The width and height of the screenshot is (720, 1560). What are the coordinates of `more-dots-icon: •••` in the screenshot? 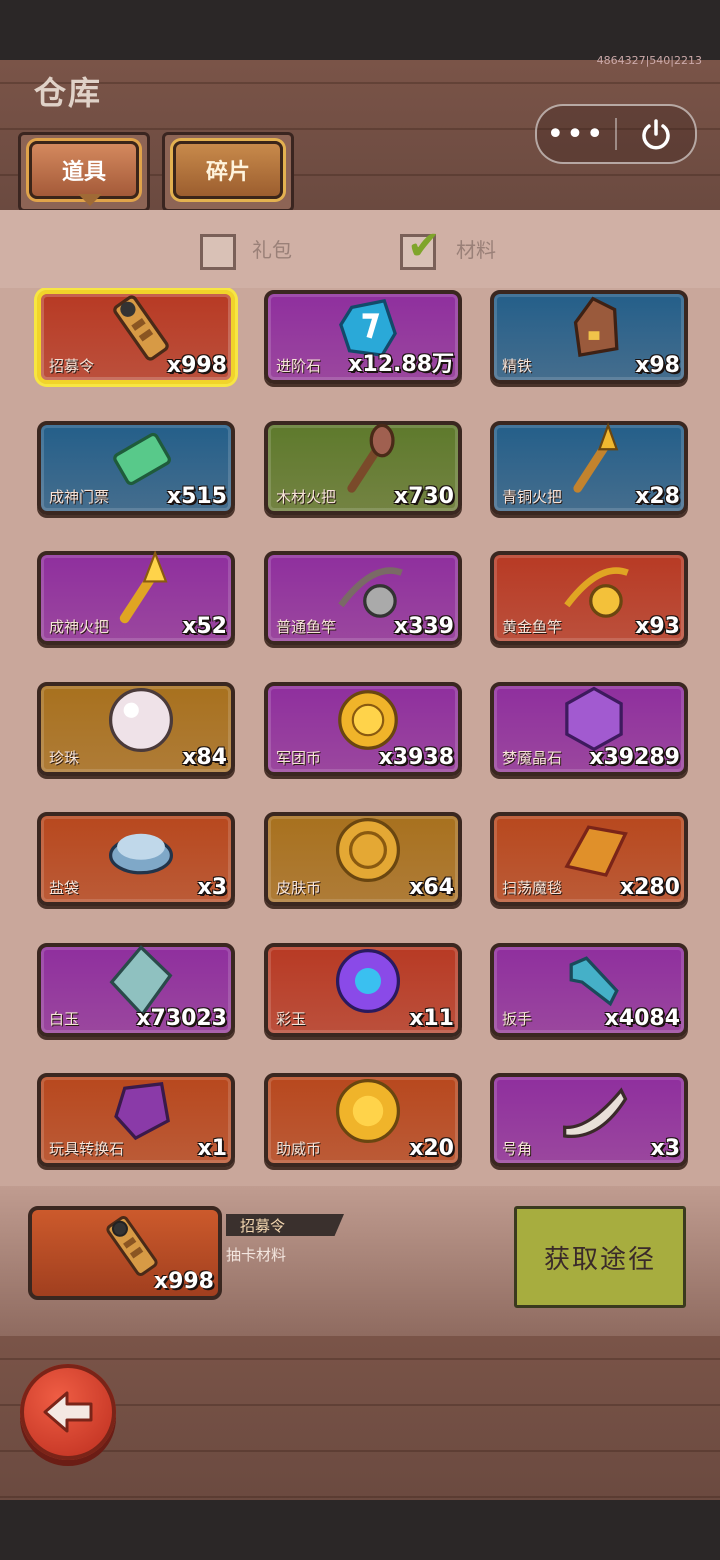 It's located at (576, 134).